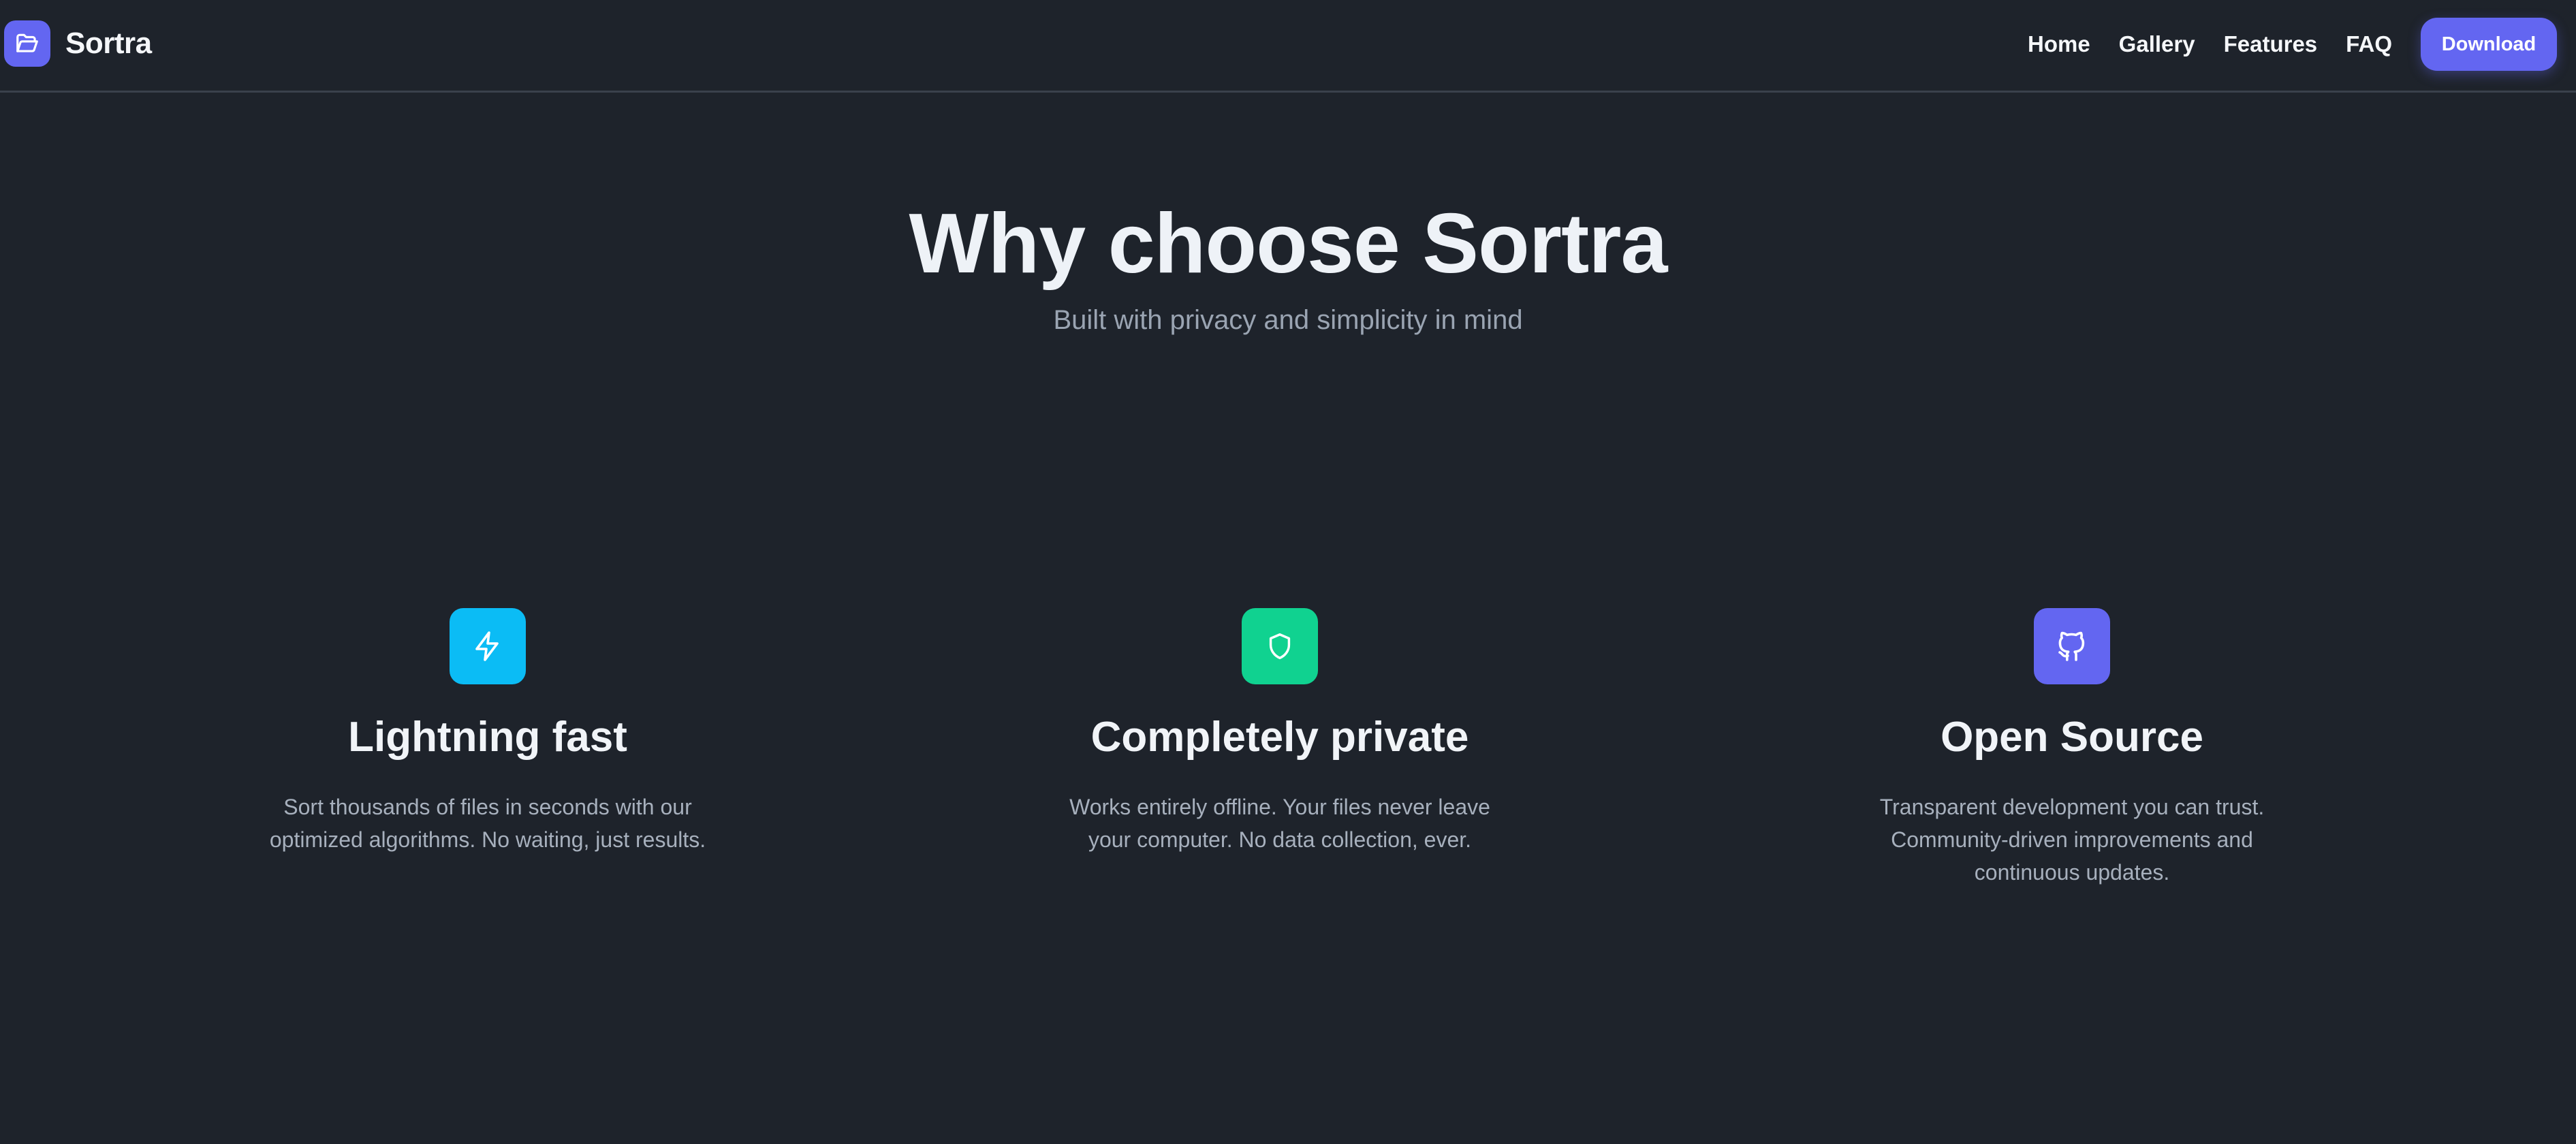 The image size is (2576, 1144). Describe the element at coordinates (488, 646) in the screenshot. I see `lightning-icon` at that location.